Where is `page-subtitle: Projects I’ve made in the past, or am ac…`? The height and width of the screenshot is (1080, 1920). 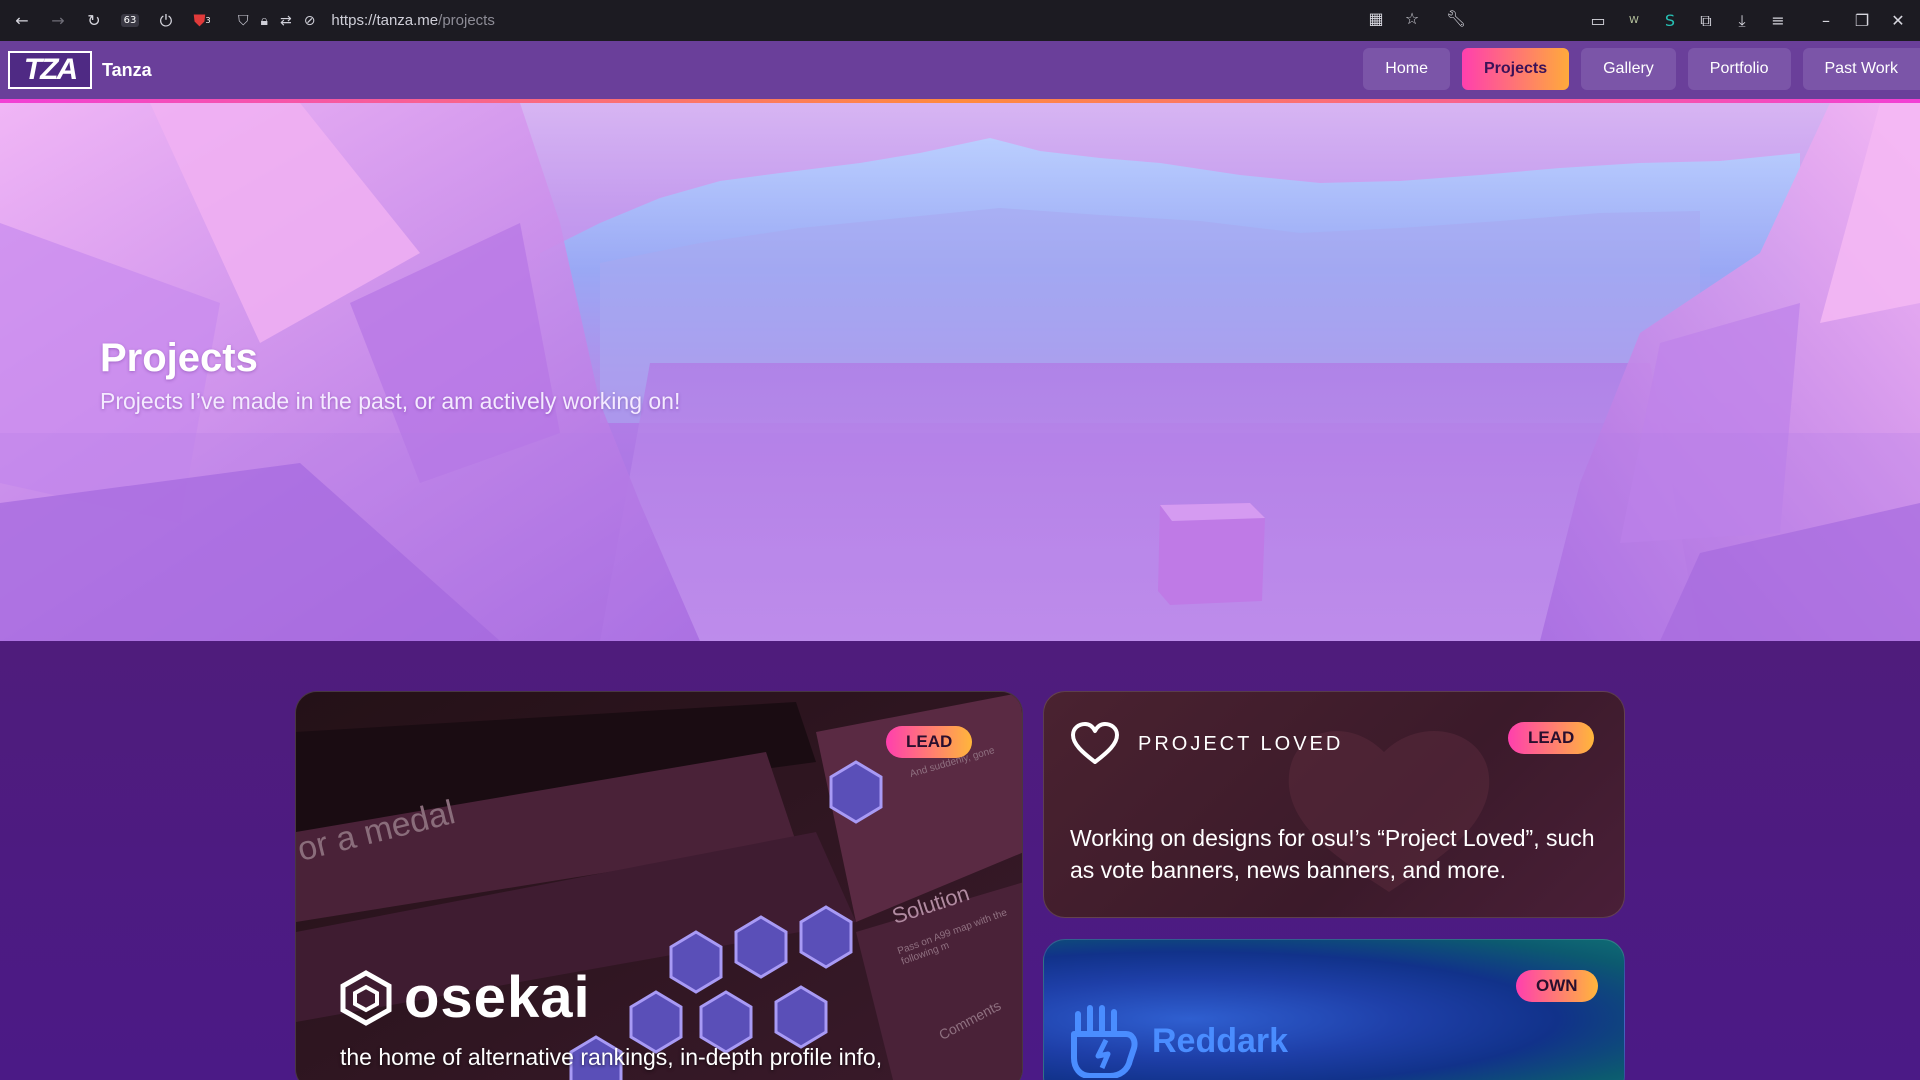
page-subtitle: Projects I’ve made in the past, or am ac… is located at coordinates (390, 401).